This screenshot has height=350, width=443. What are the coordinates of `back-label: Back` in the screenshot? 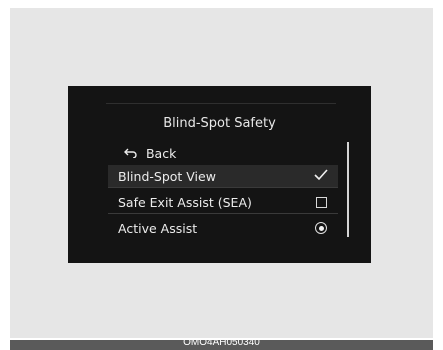 It's located at (161, 153).